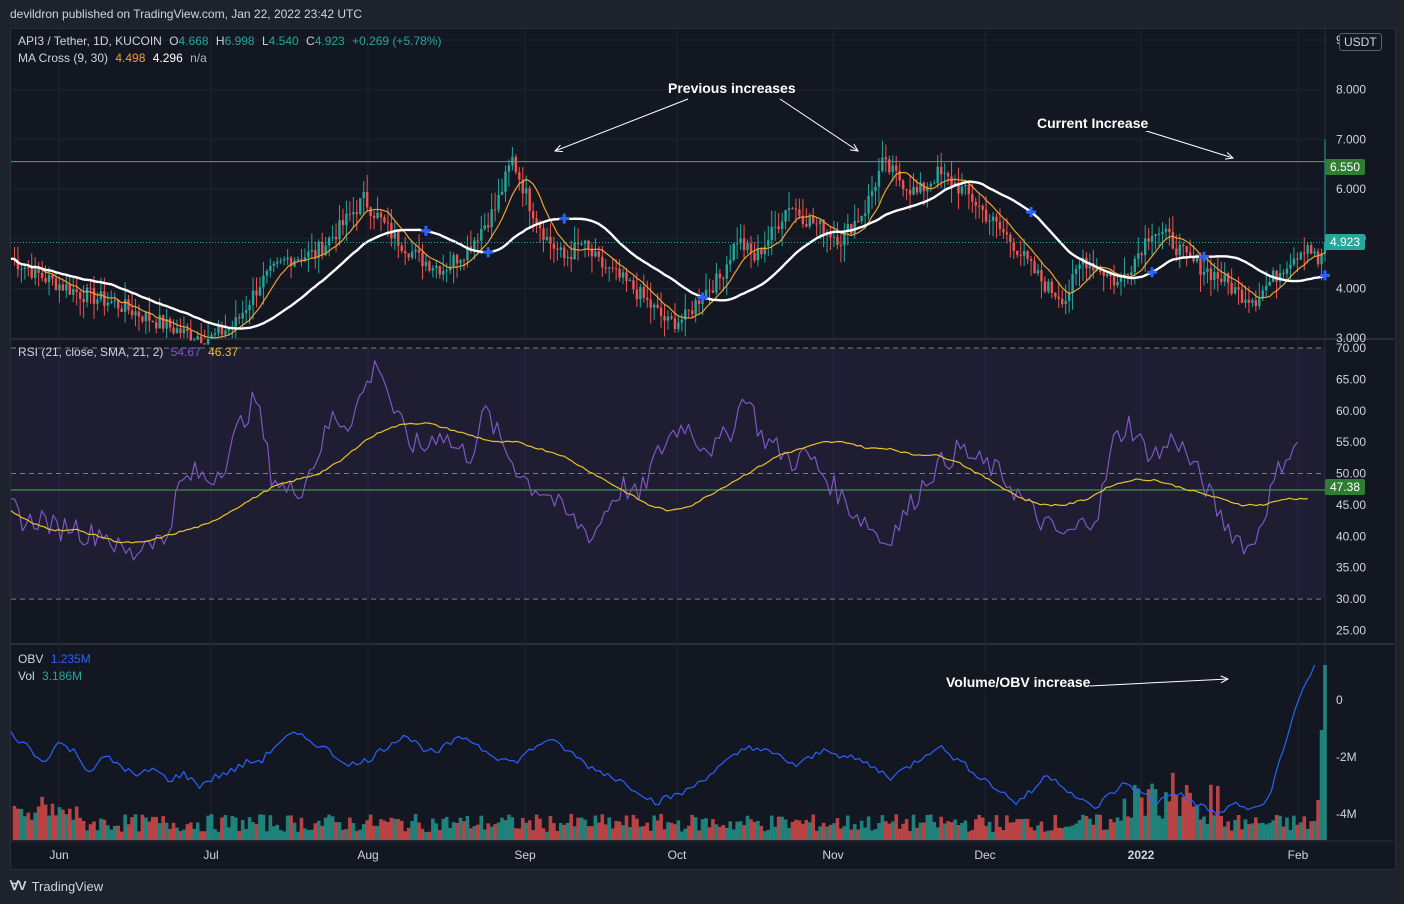 The height and width of the screenshot is (904, 1404). Describe the element at coordinates (1360, 42) in the screenshot. I see `currency-button: USDT` at that location.